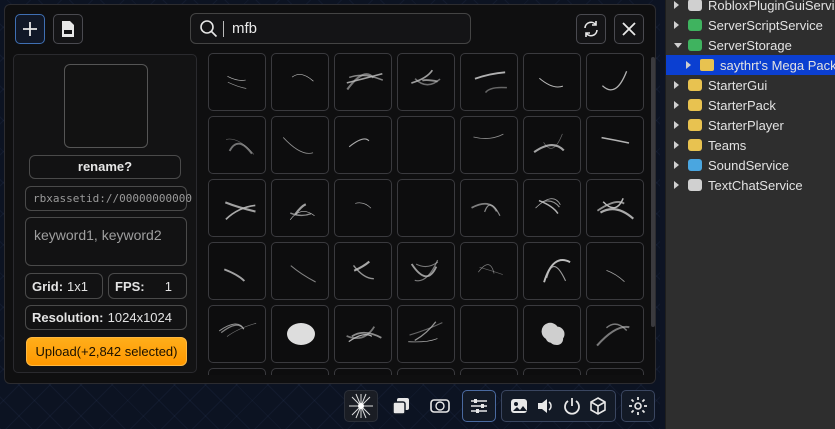  I want to click on explorer-item: TextChatService, so click(750, 185).